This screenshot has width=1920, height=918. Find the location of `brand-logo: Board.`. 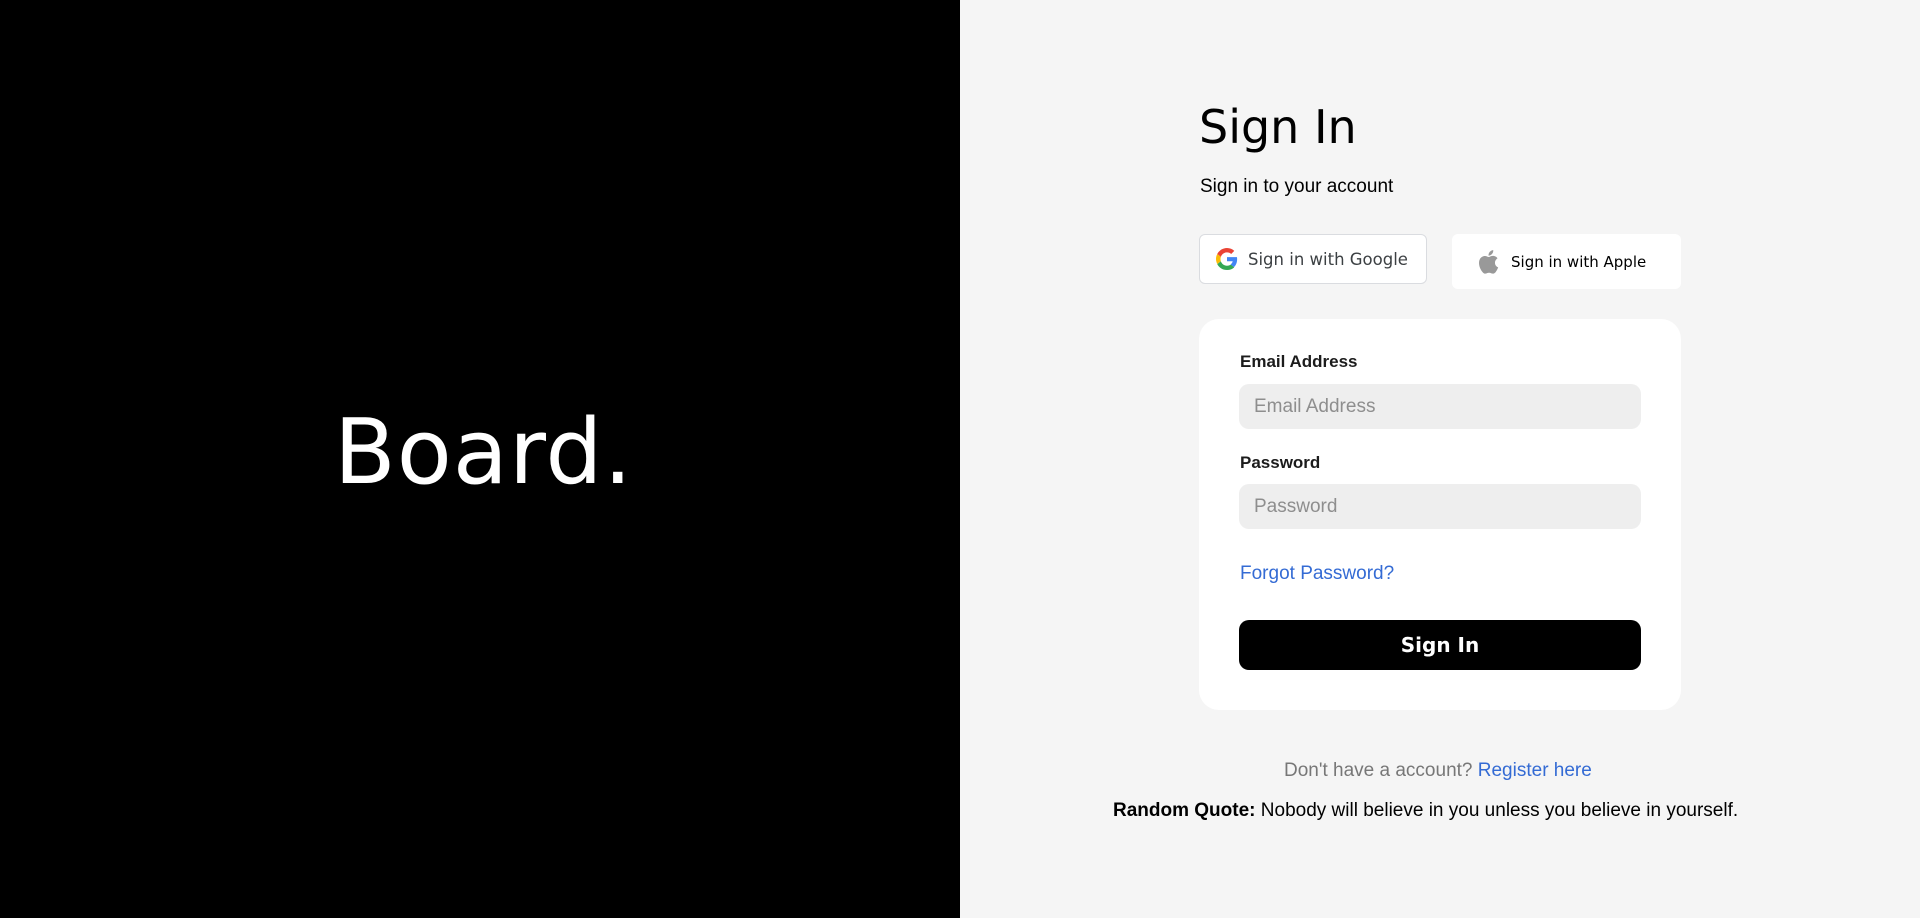

brand-logo: Board. is located at coordinates (484, 452).